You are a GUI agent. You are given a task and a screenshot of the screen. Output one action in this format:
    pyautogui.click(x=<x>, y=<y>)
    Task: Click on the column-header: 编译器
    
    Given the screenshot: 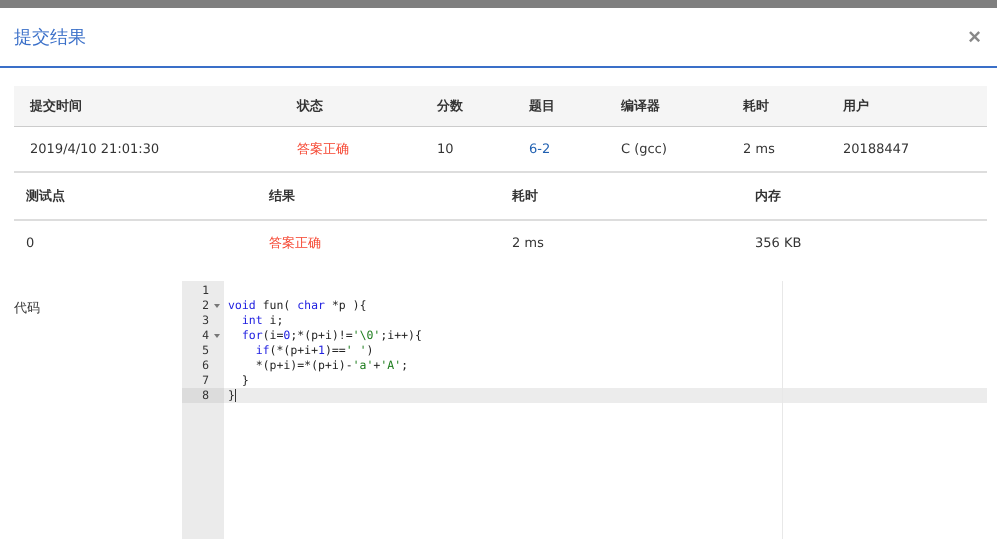 What is the action you would take?
    pyautogui.click(x=640, y=106)
    